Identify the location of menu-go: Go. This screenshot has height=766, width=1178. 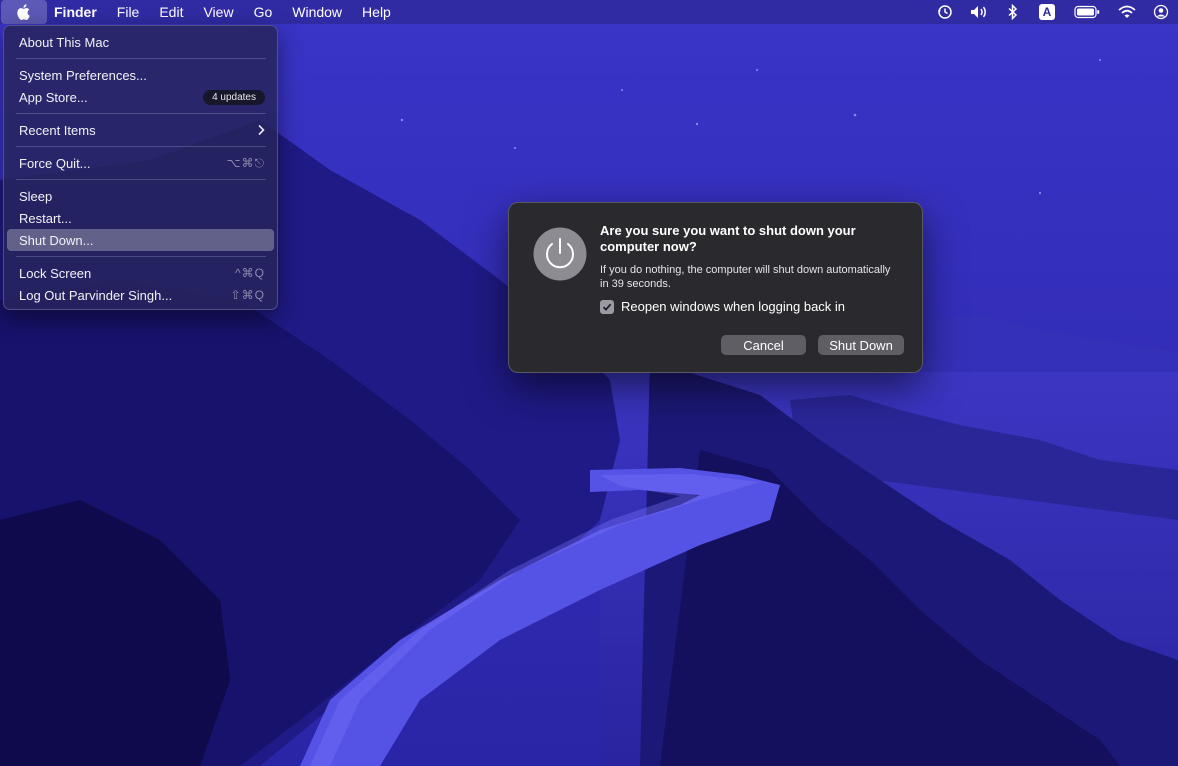
(263, 12).